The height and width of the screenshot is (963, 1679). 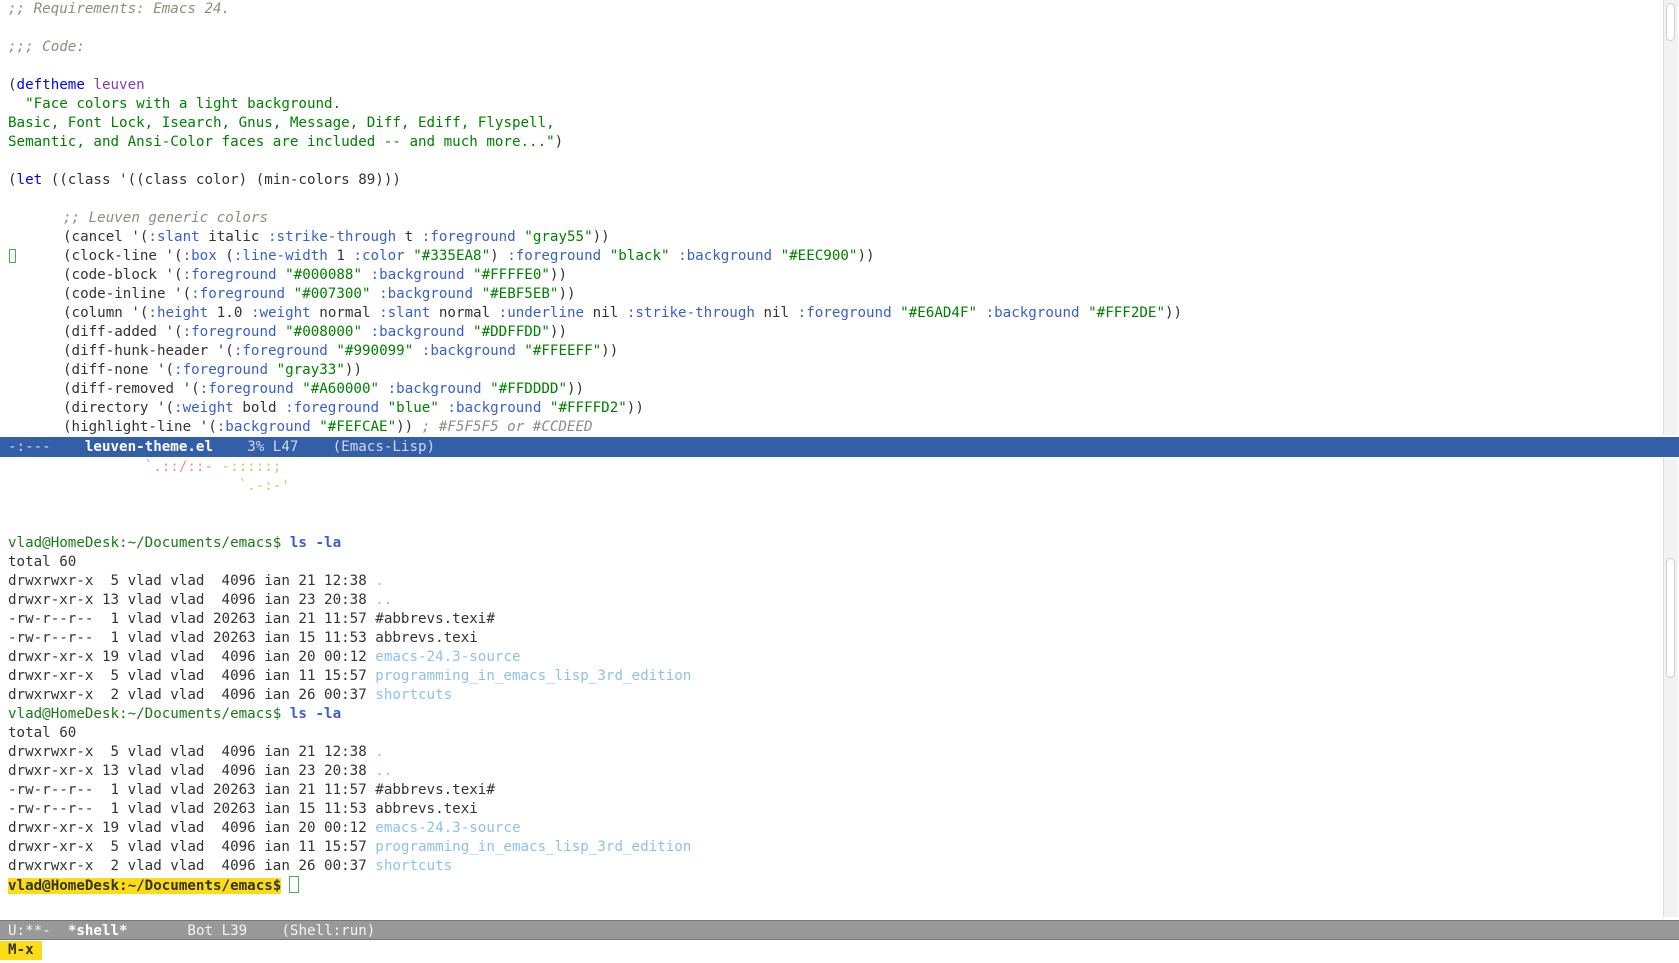 I want to click on deftheme-line: (deftheme leuven, so click(x=76, y=85).